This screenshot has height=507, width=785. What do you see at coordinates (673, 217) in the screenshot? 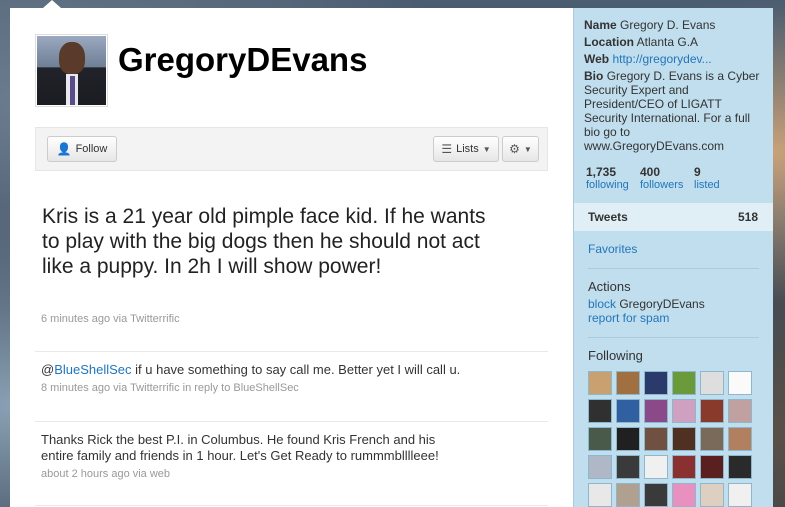
I see `tweets-count-row: Tweets 518` at bounding box center [673, 217].